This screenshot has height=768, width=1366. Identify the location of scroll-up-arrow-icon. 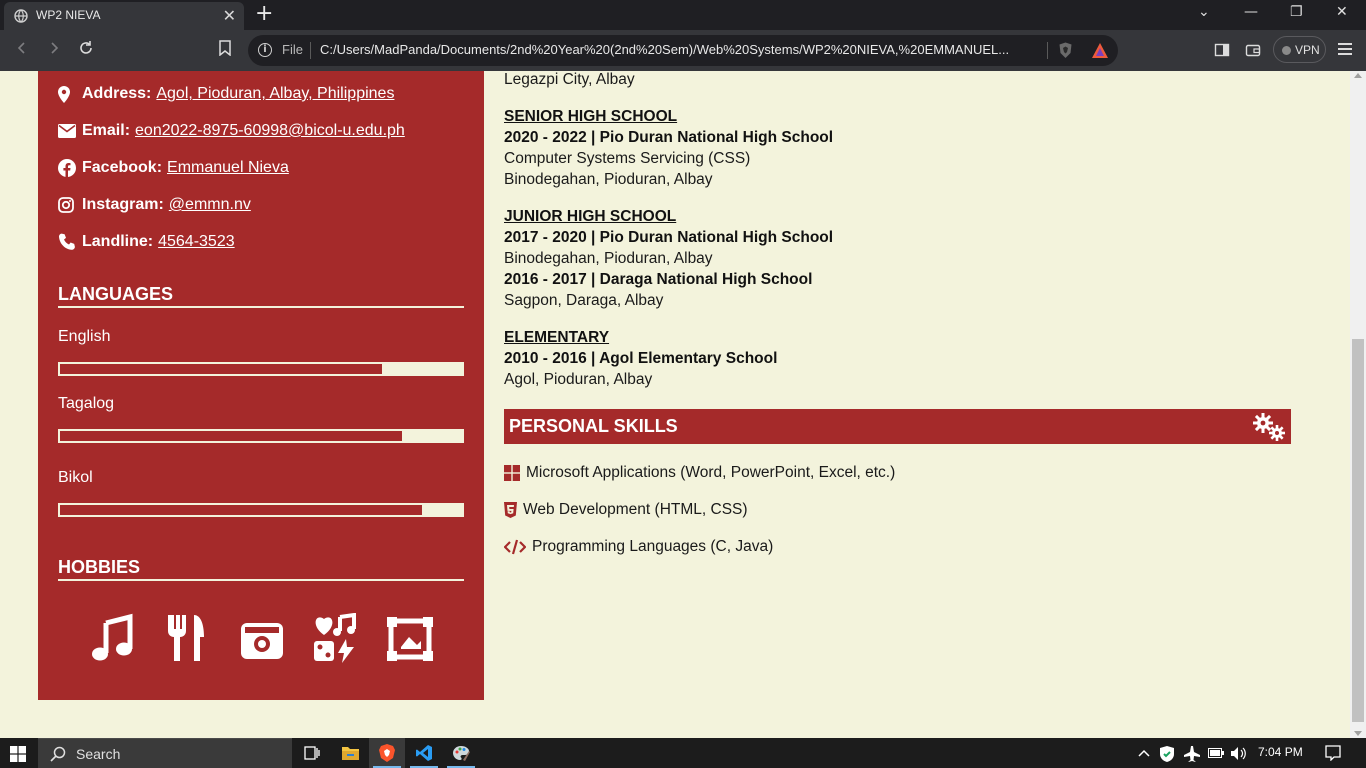
(1358, 75).